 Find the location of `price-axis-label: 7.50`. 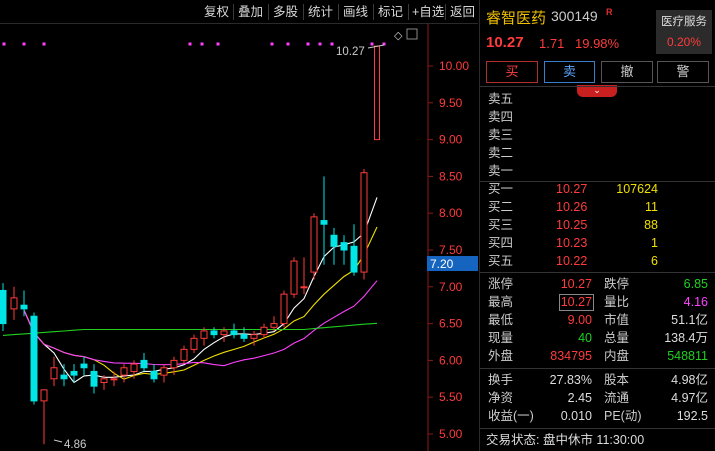

price-axis-label: 7.50 is located at coordinates (451, 250).